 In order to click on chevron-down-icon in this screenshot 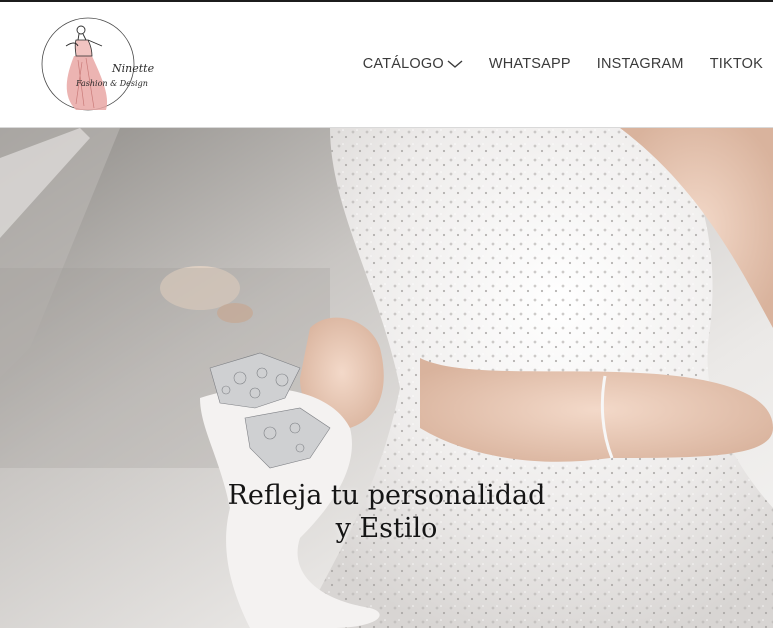, I will do `click(455, 64)`.